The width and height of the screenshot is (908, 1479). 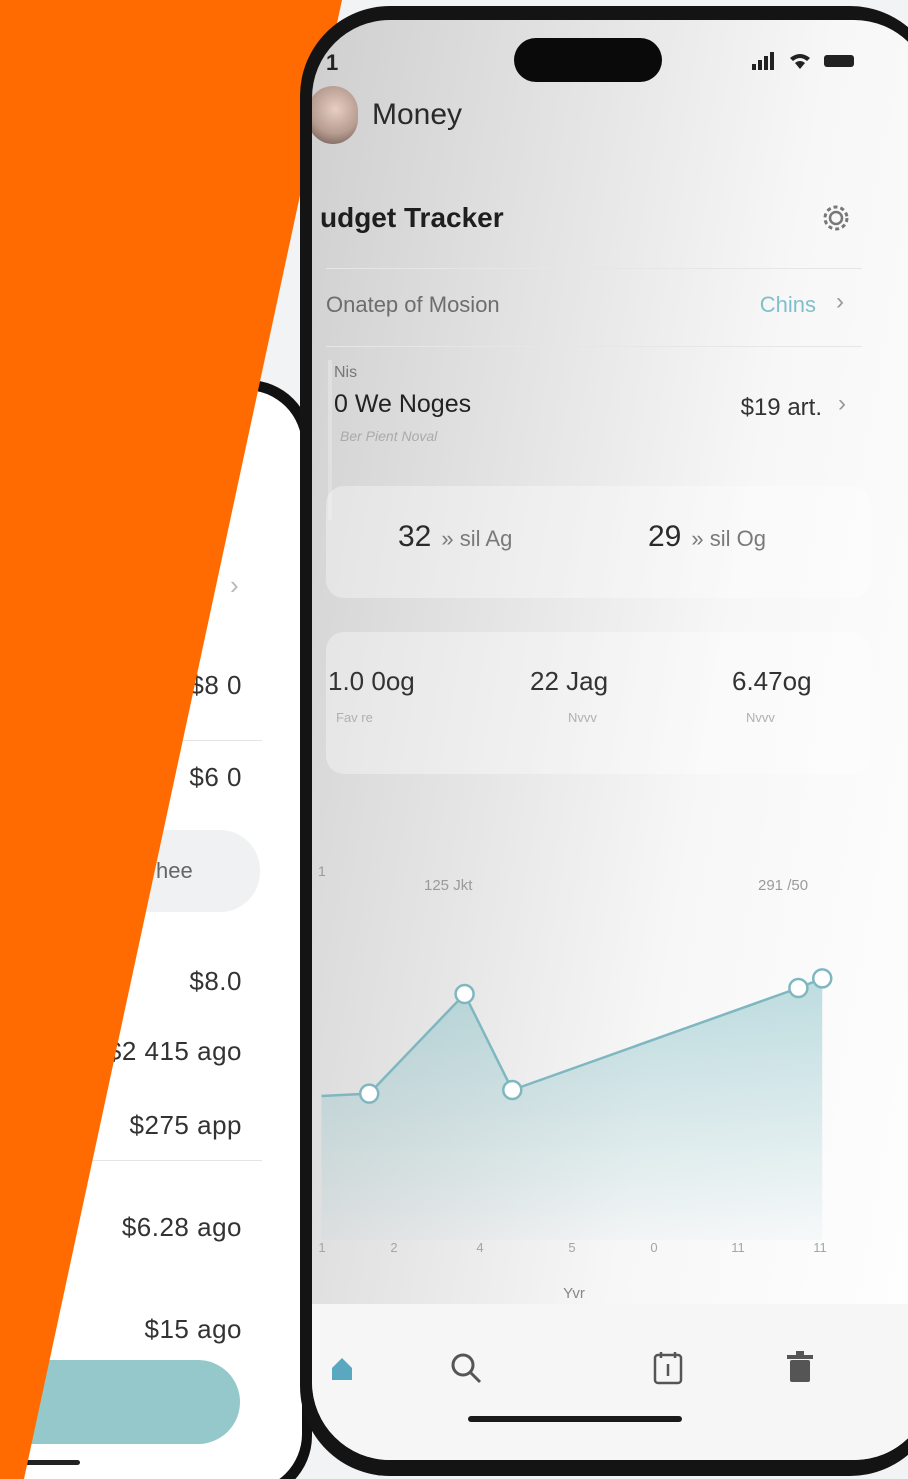 I want to click on stat-3-value: 1.0 0og, so click(x=371, y=681).